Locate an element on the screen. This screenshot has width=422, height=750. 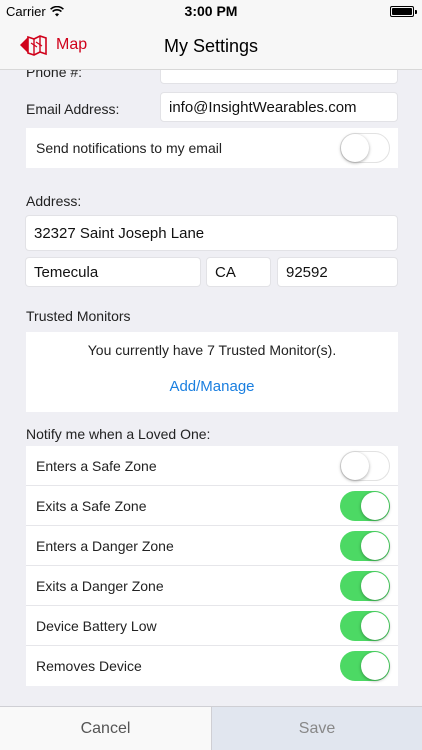
add-manage-link: Add/Manage is located at coordinates (212, 386).